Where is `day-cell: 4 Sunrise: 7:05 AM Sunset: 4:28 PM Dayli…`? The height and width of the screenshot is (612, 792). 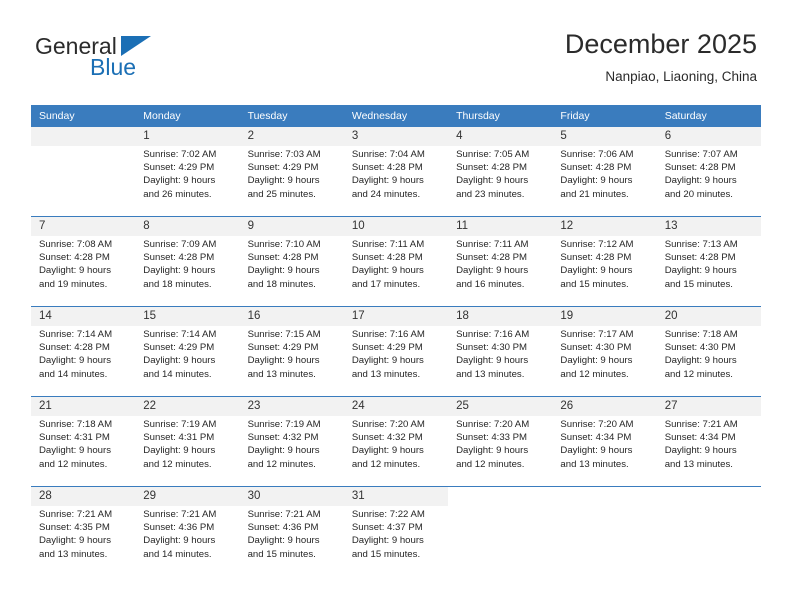 day-cell: 4 Sunrise: 7:05 AM Sunset: 4:28 PM Dayli… is located at coordinates (500, 172).